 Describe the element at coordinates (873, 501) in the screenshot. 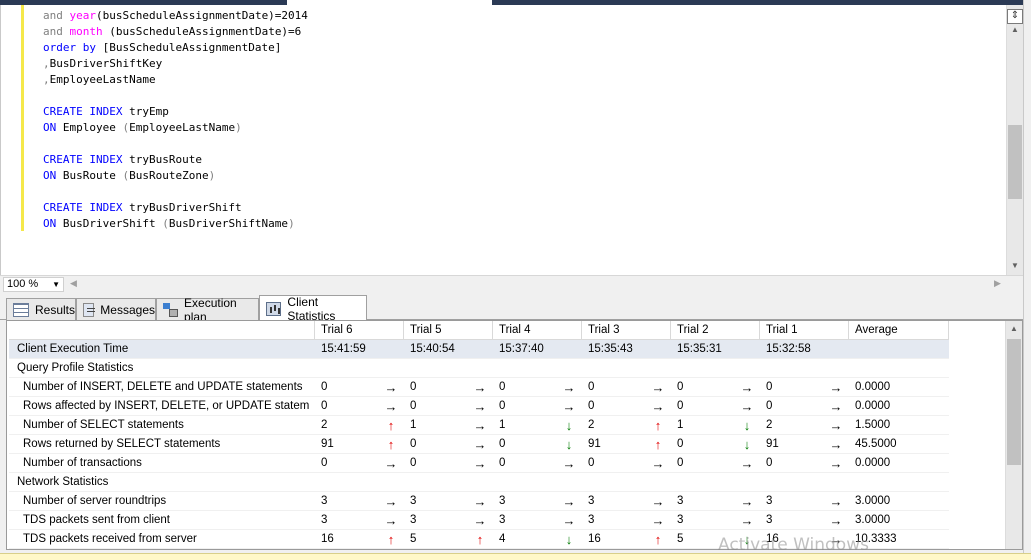

I see `table-cell: 3.0000` at that location.